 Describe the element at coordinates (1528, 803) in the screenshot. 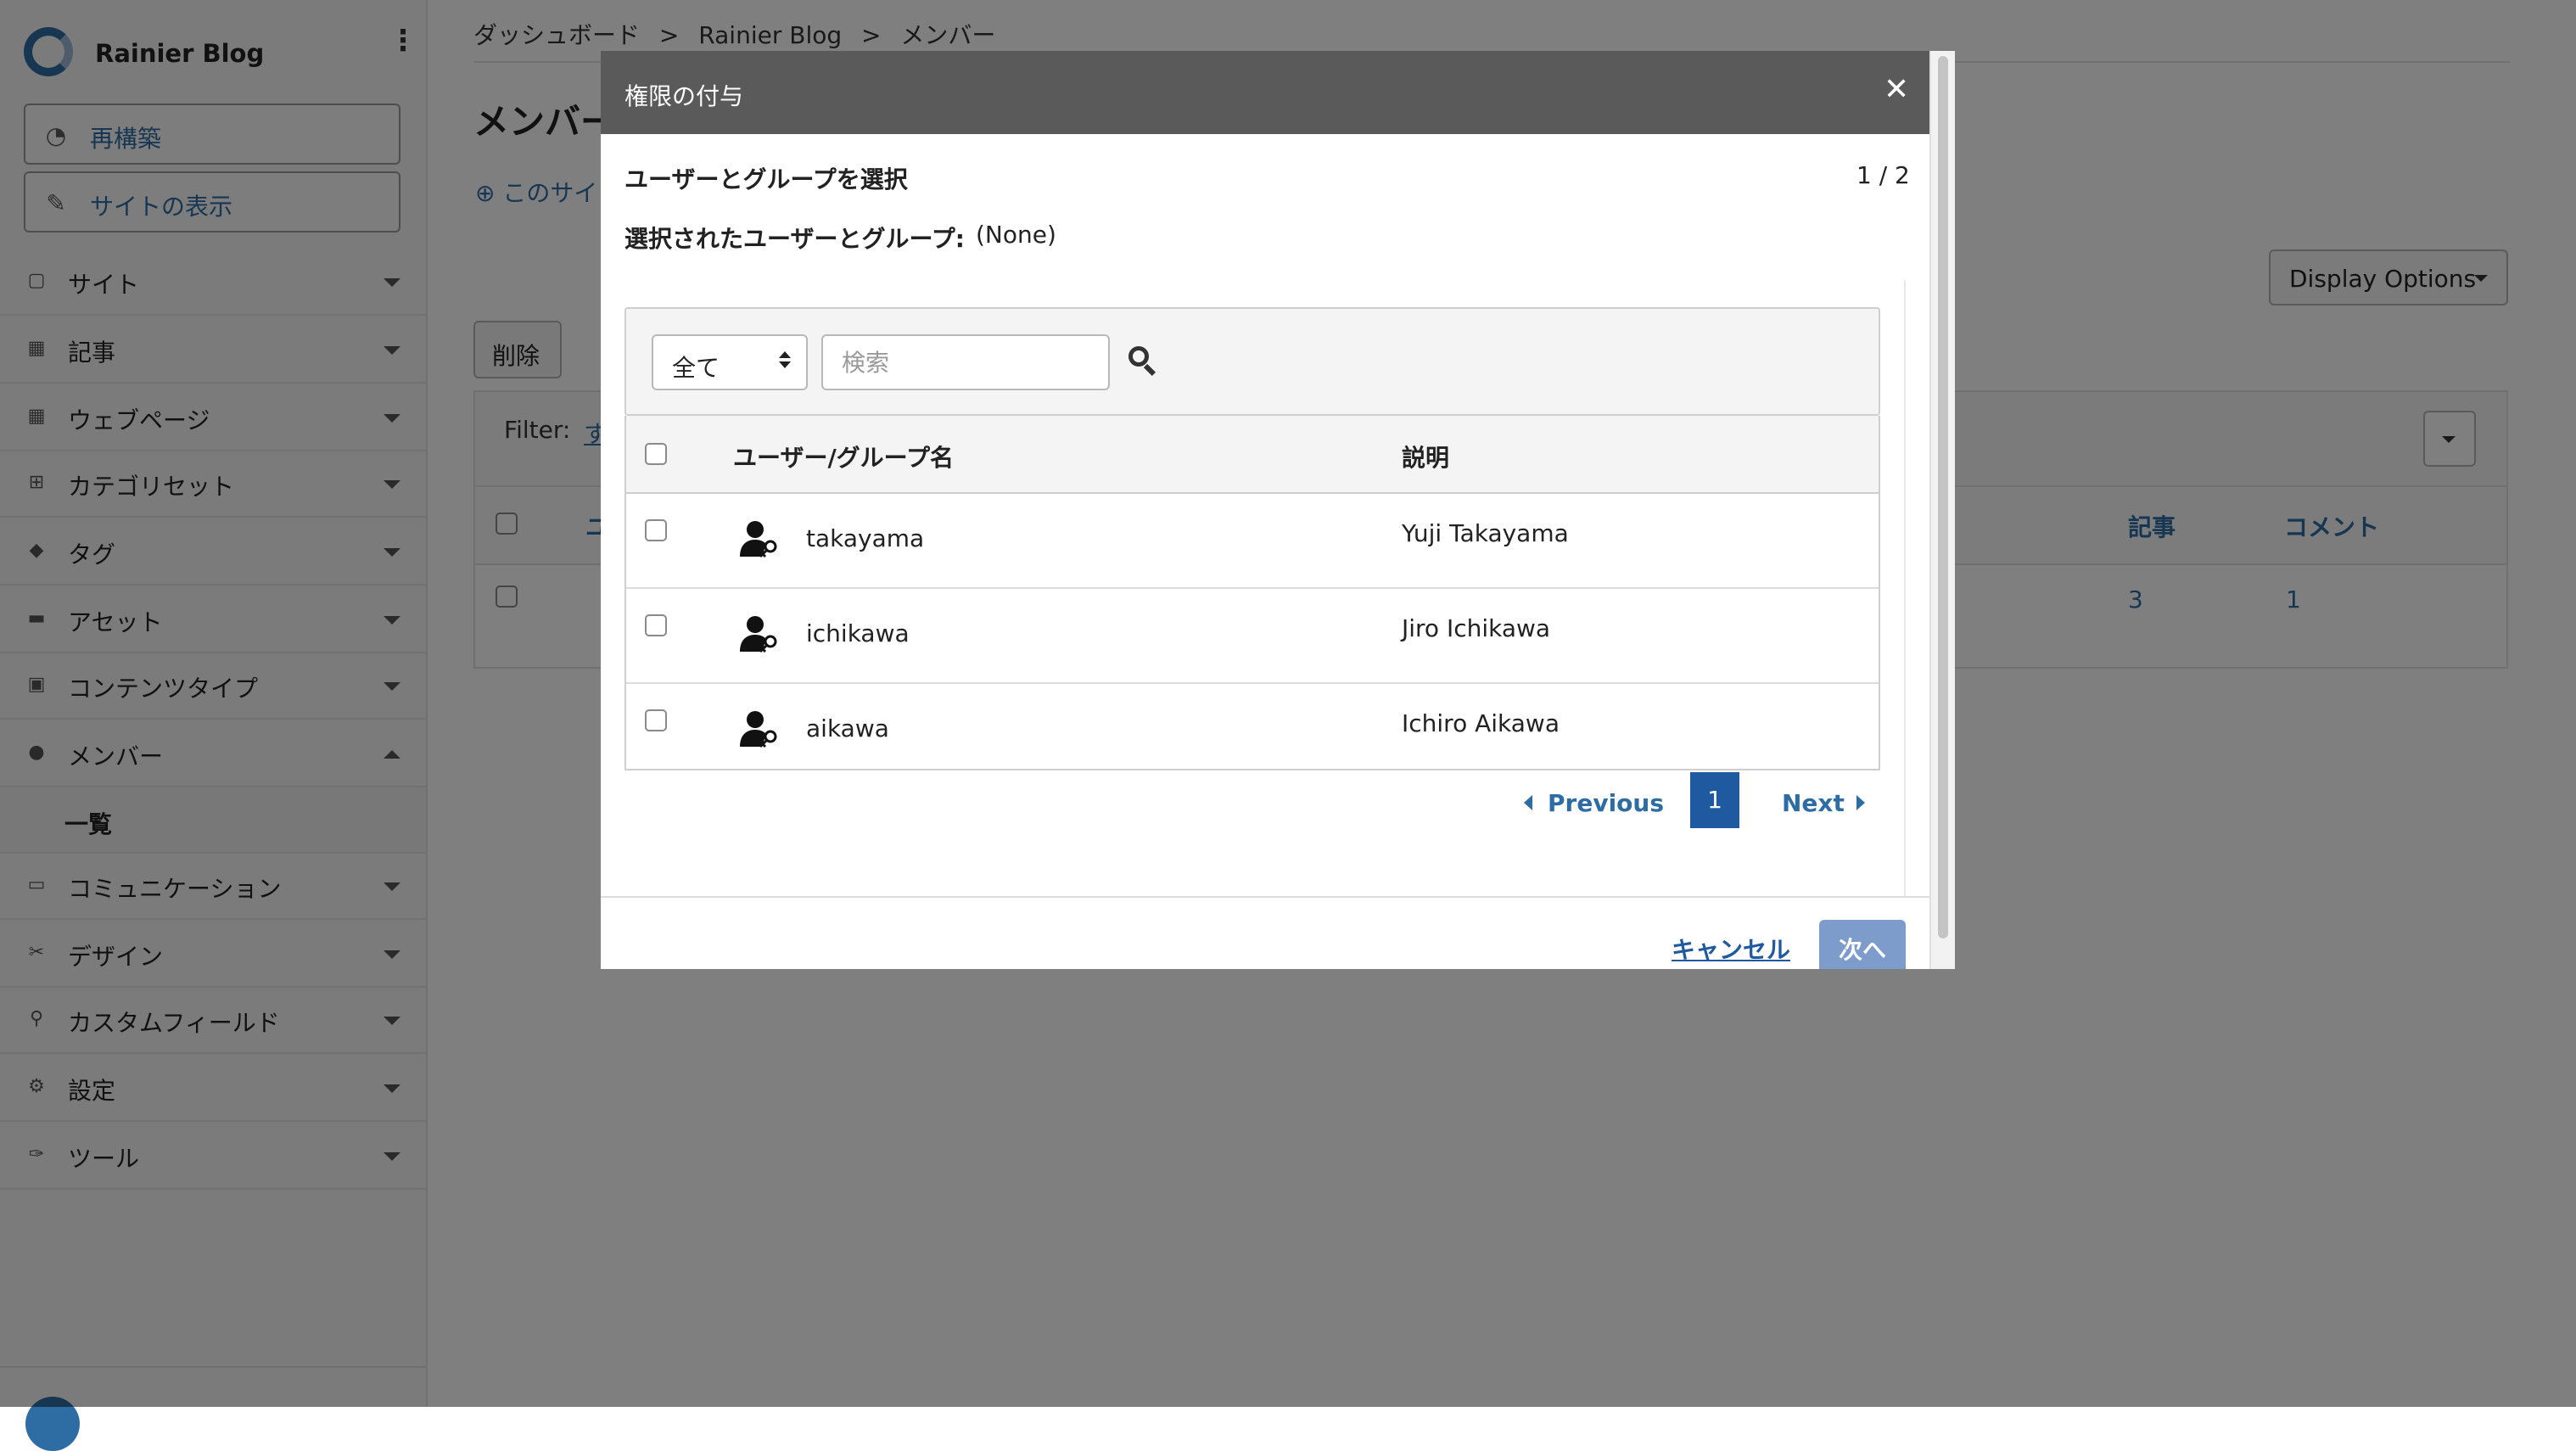

I see `caret-left-icon` at that location.